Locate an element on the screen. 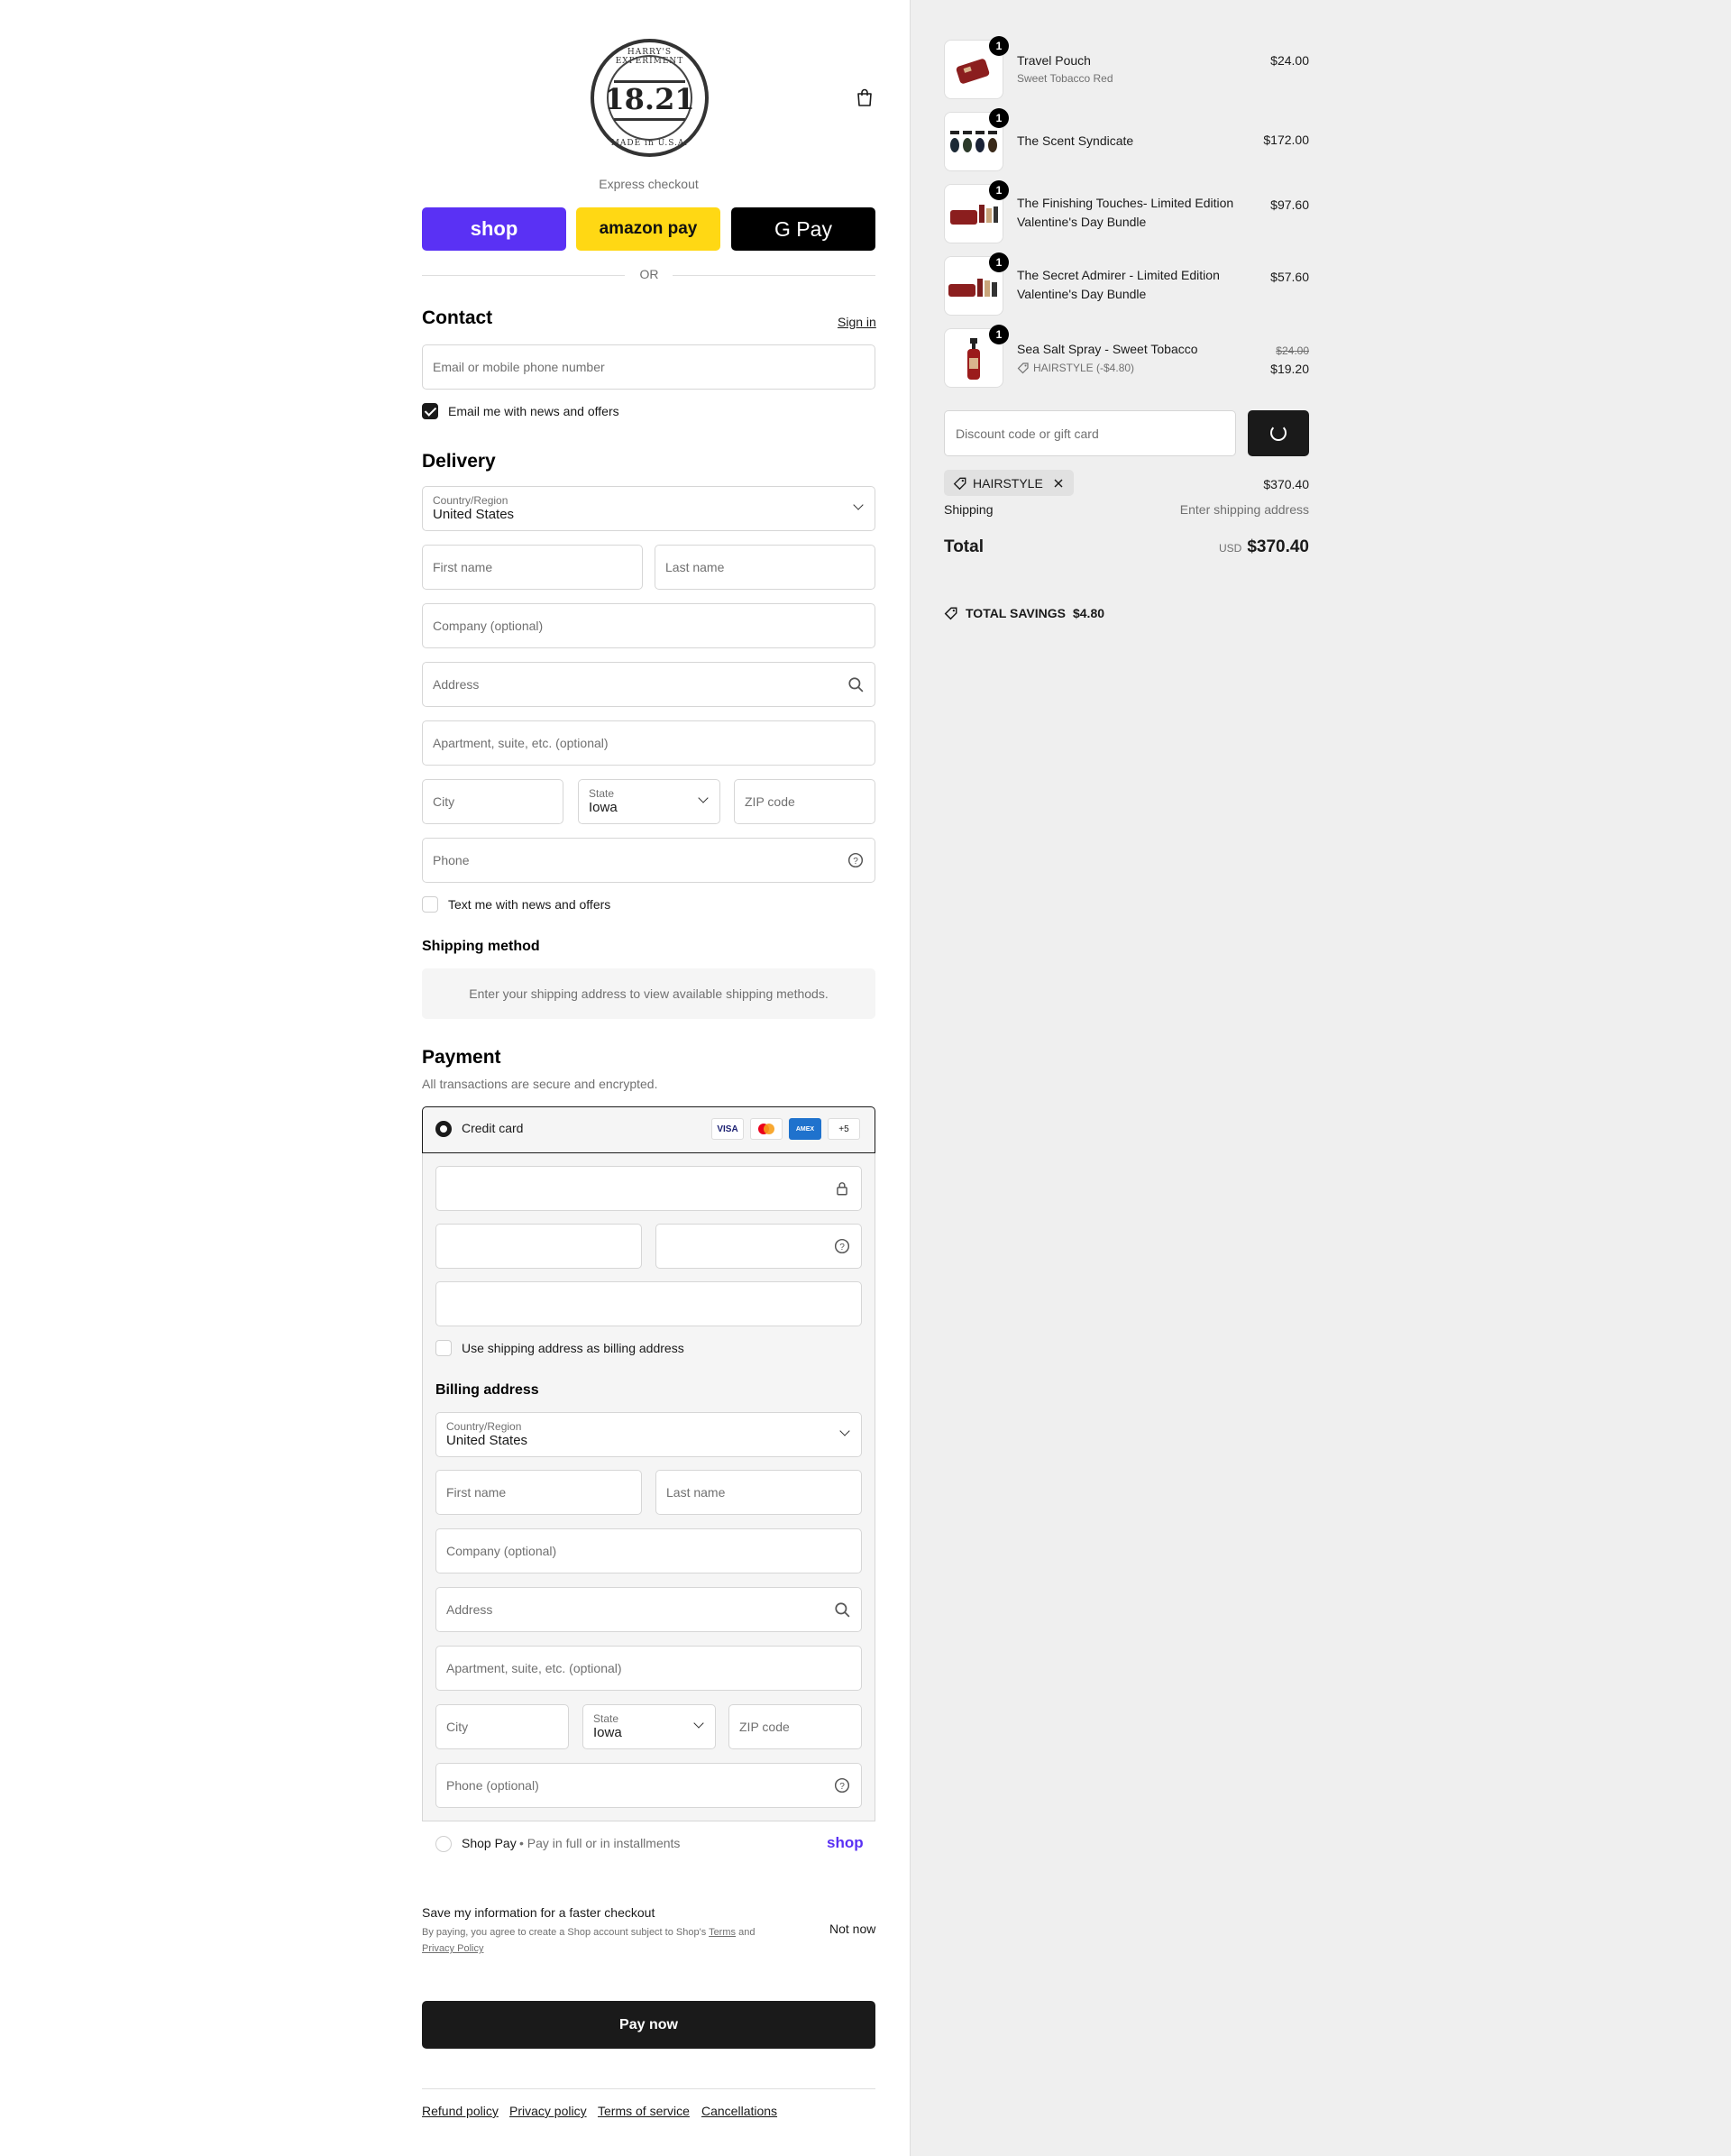 This screenshot has width=1731, height=2156. pay-now-button: Pay now is located at coordinates (648, 2025).